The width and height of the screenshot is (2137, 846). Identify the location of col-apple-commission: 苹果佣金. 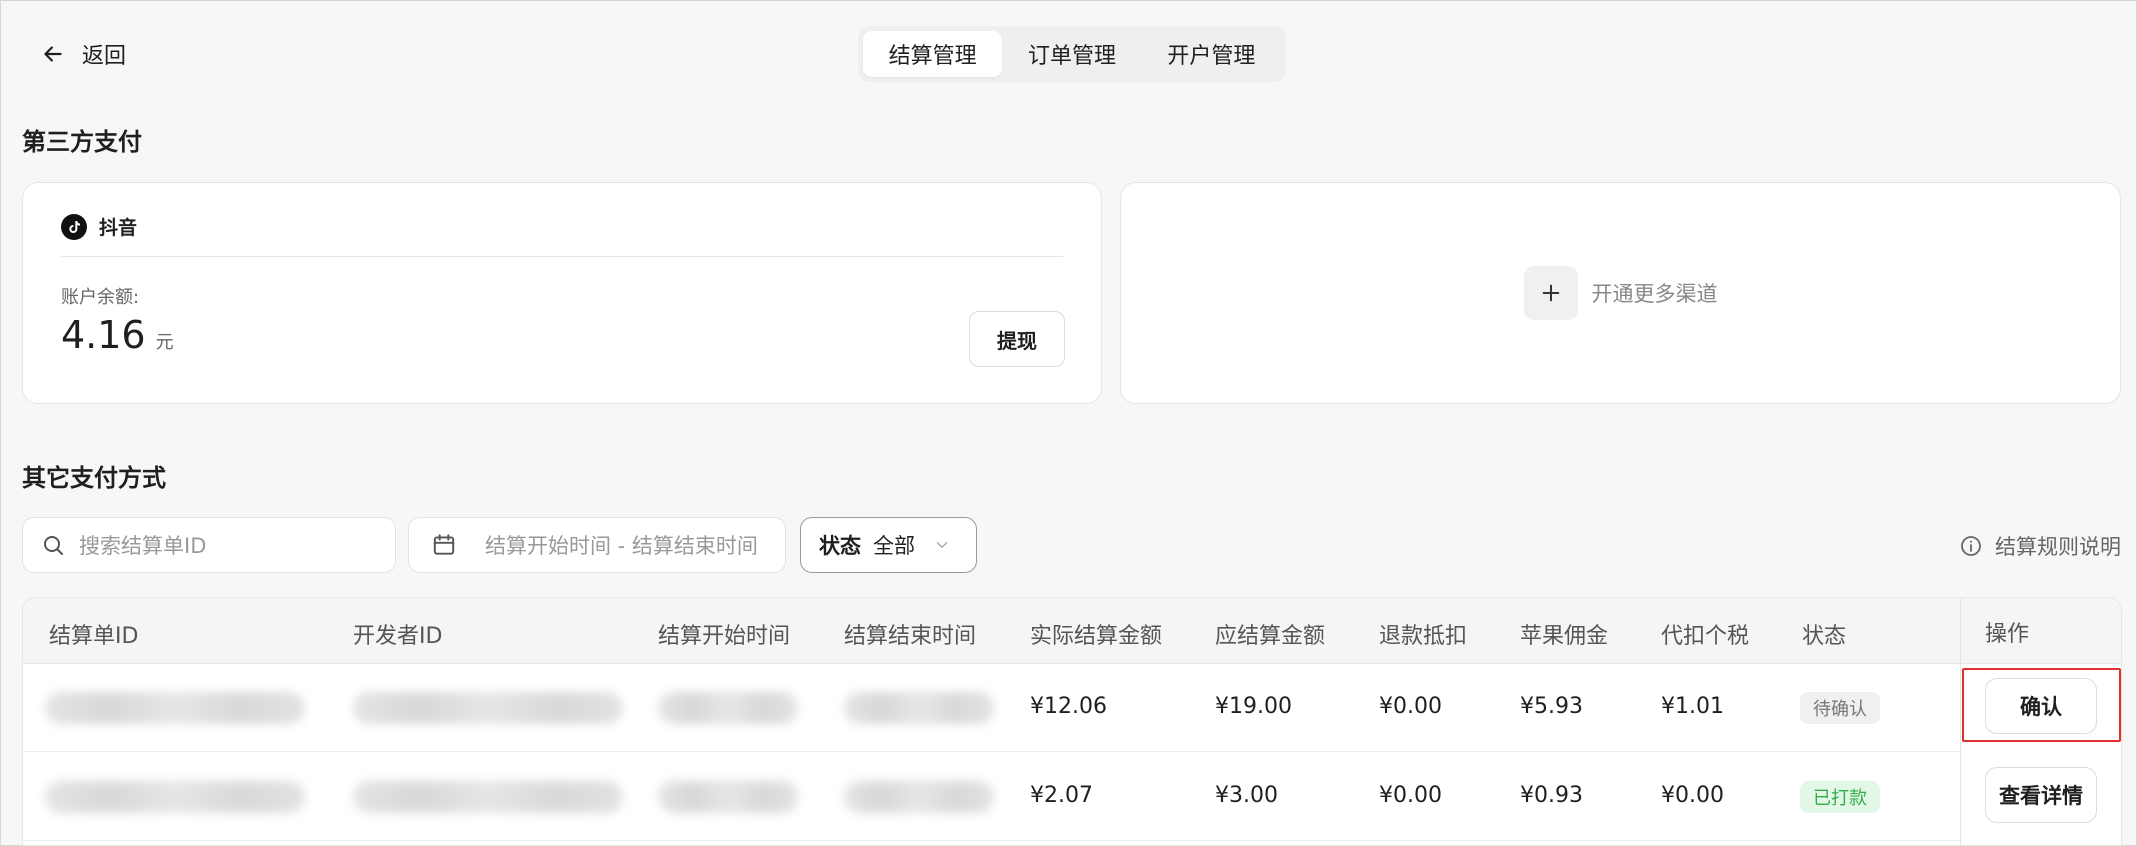
(1564, 636).